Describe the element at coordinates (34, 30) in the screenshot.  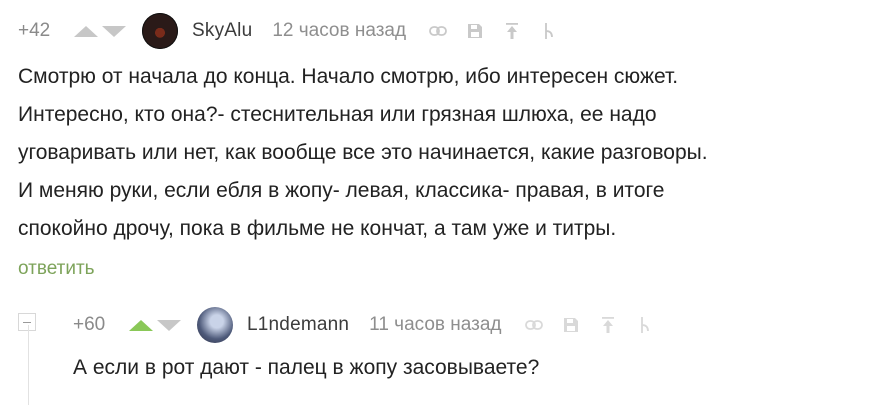
I see `comment-rating: +42` at that location.